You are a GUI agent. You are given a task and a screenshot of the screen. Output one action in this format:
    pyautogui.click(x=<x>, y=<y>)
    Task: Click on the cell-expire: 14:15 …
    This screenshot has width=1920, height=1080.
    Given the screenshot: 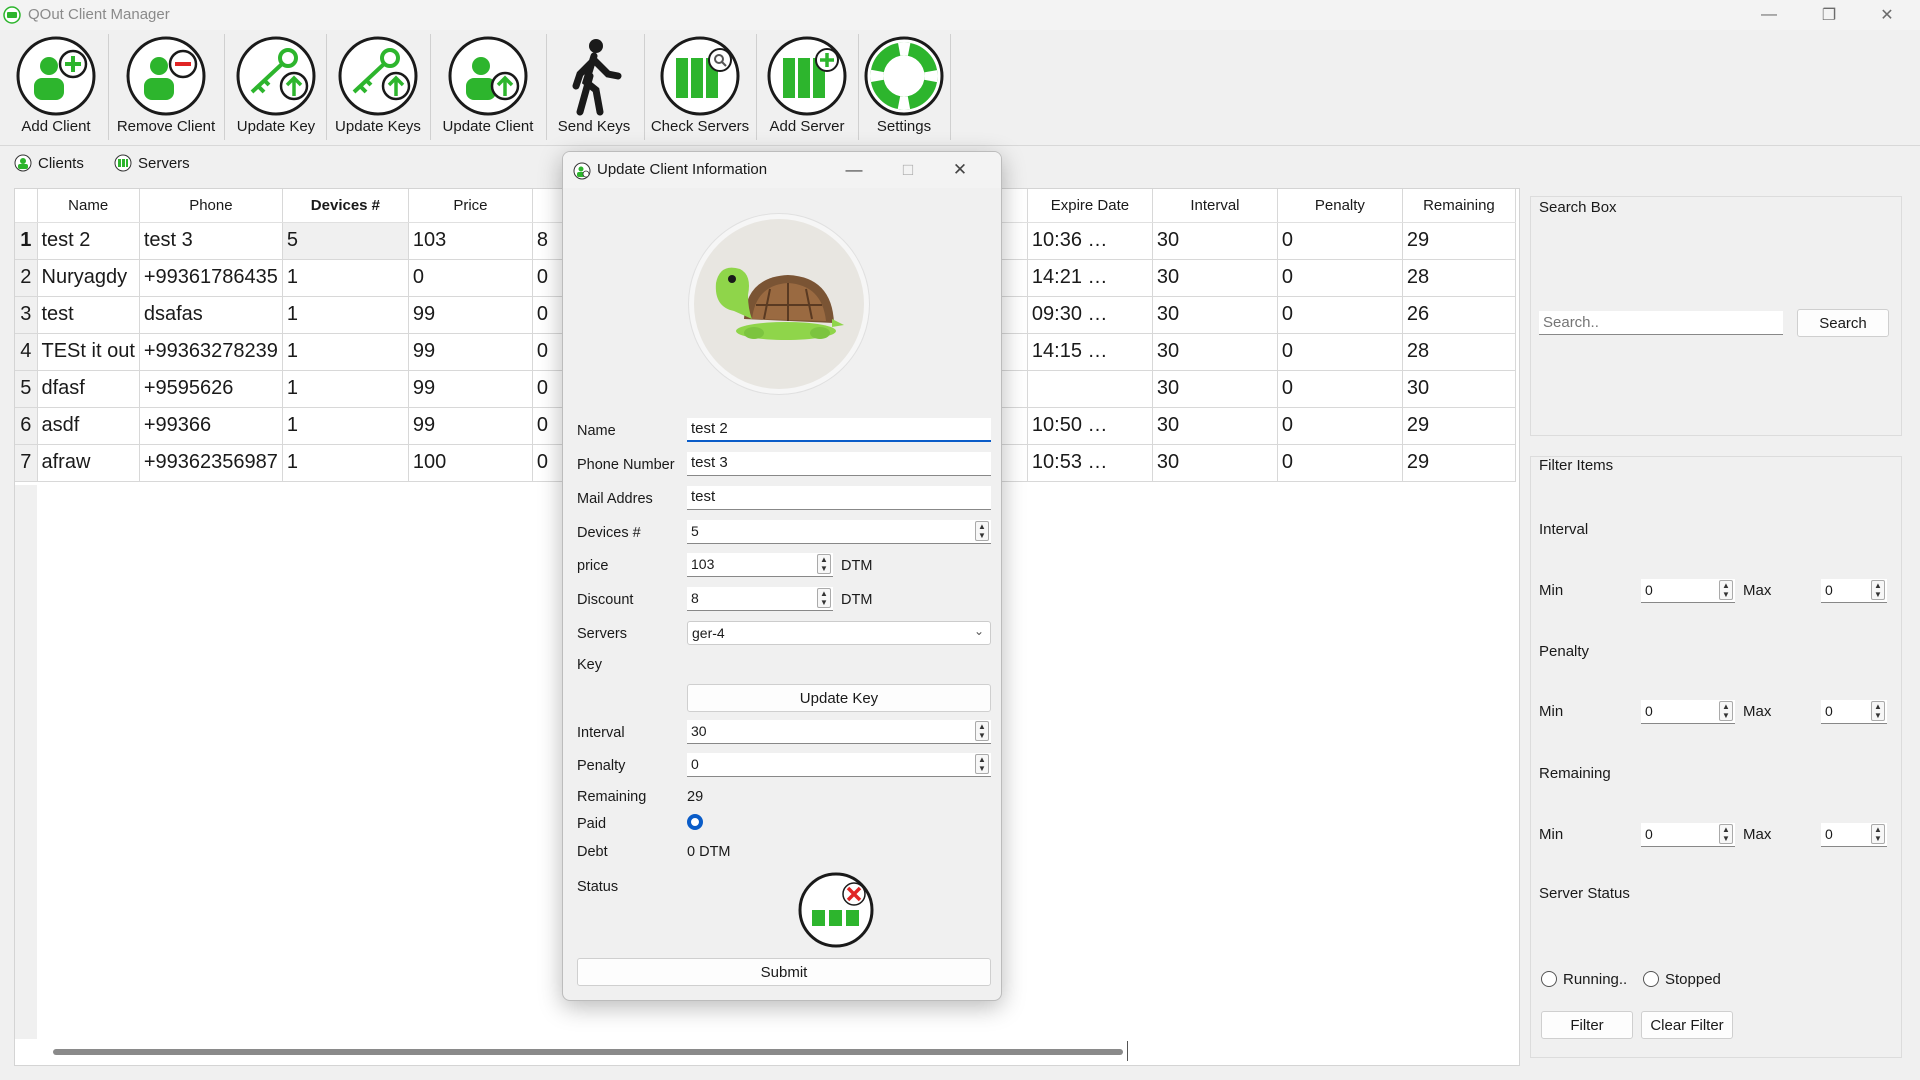 What is the action you would take?
    pyautogui.click(x=1090, y=352)
    